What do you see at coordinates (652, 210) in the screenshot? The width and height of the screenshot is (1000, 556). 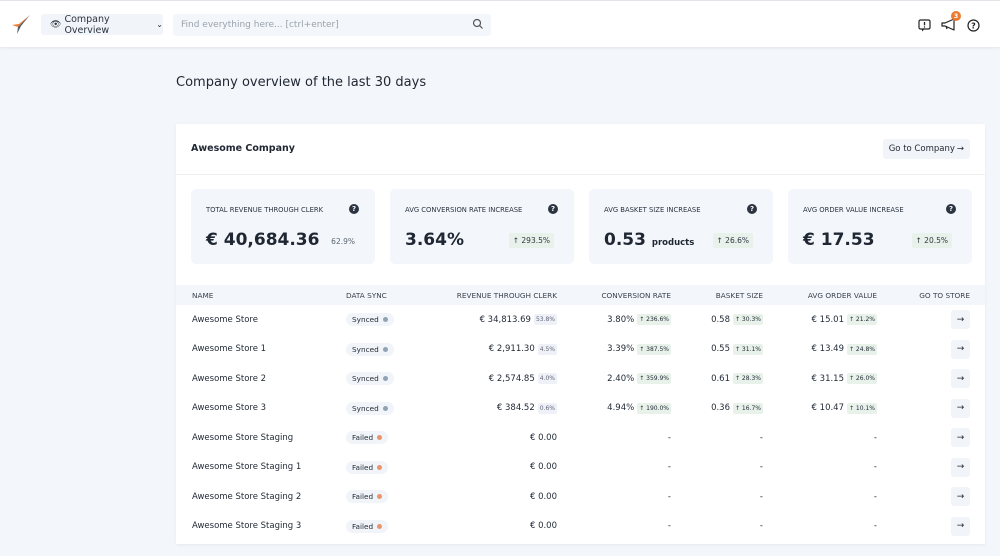 I see `kpi-label: AVG BASKET SIZE INCREASE` at bounding box center [652, 210].